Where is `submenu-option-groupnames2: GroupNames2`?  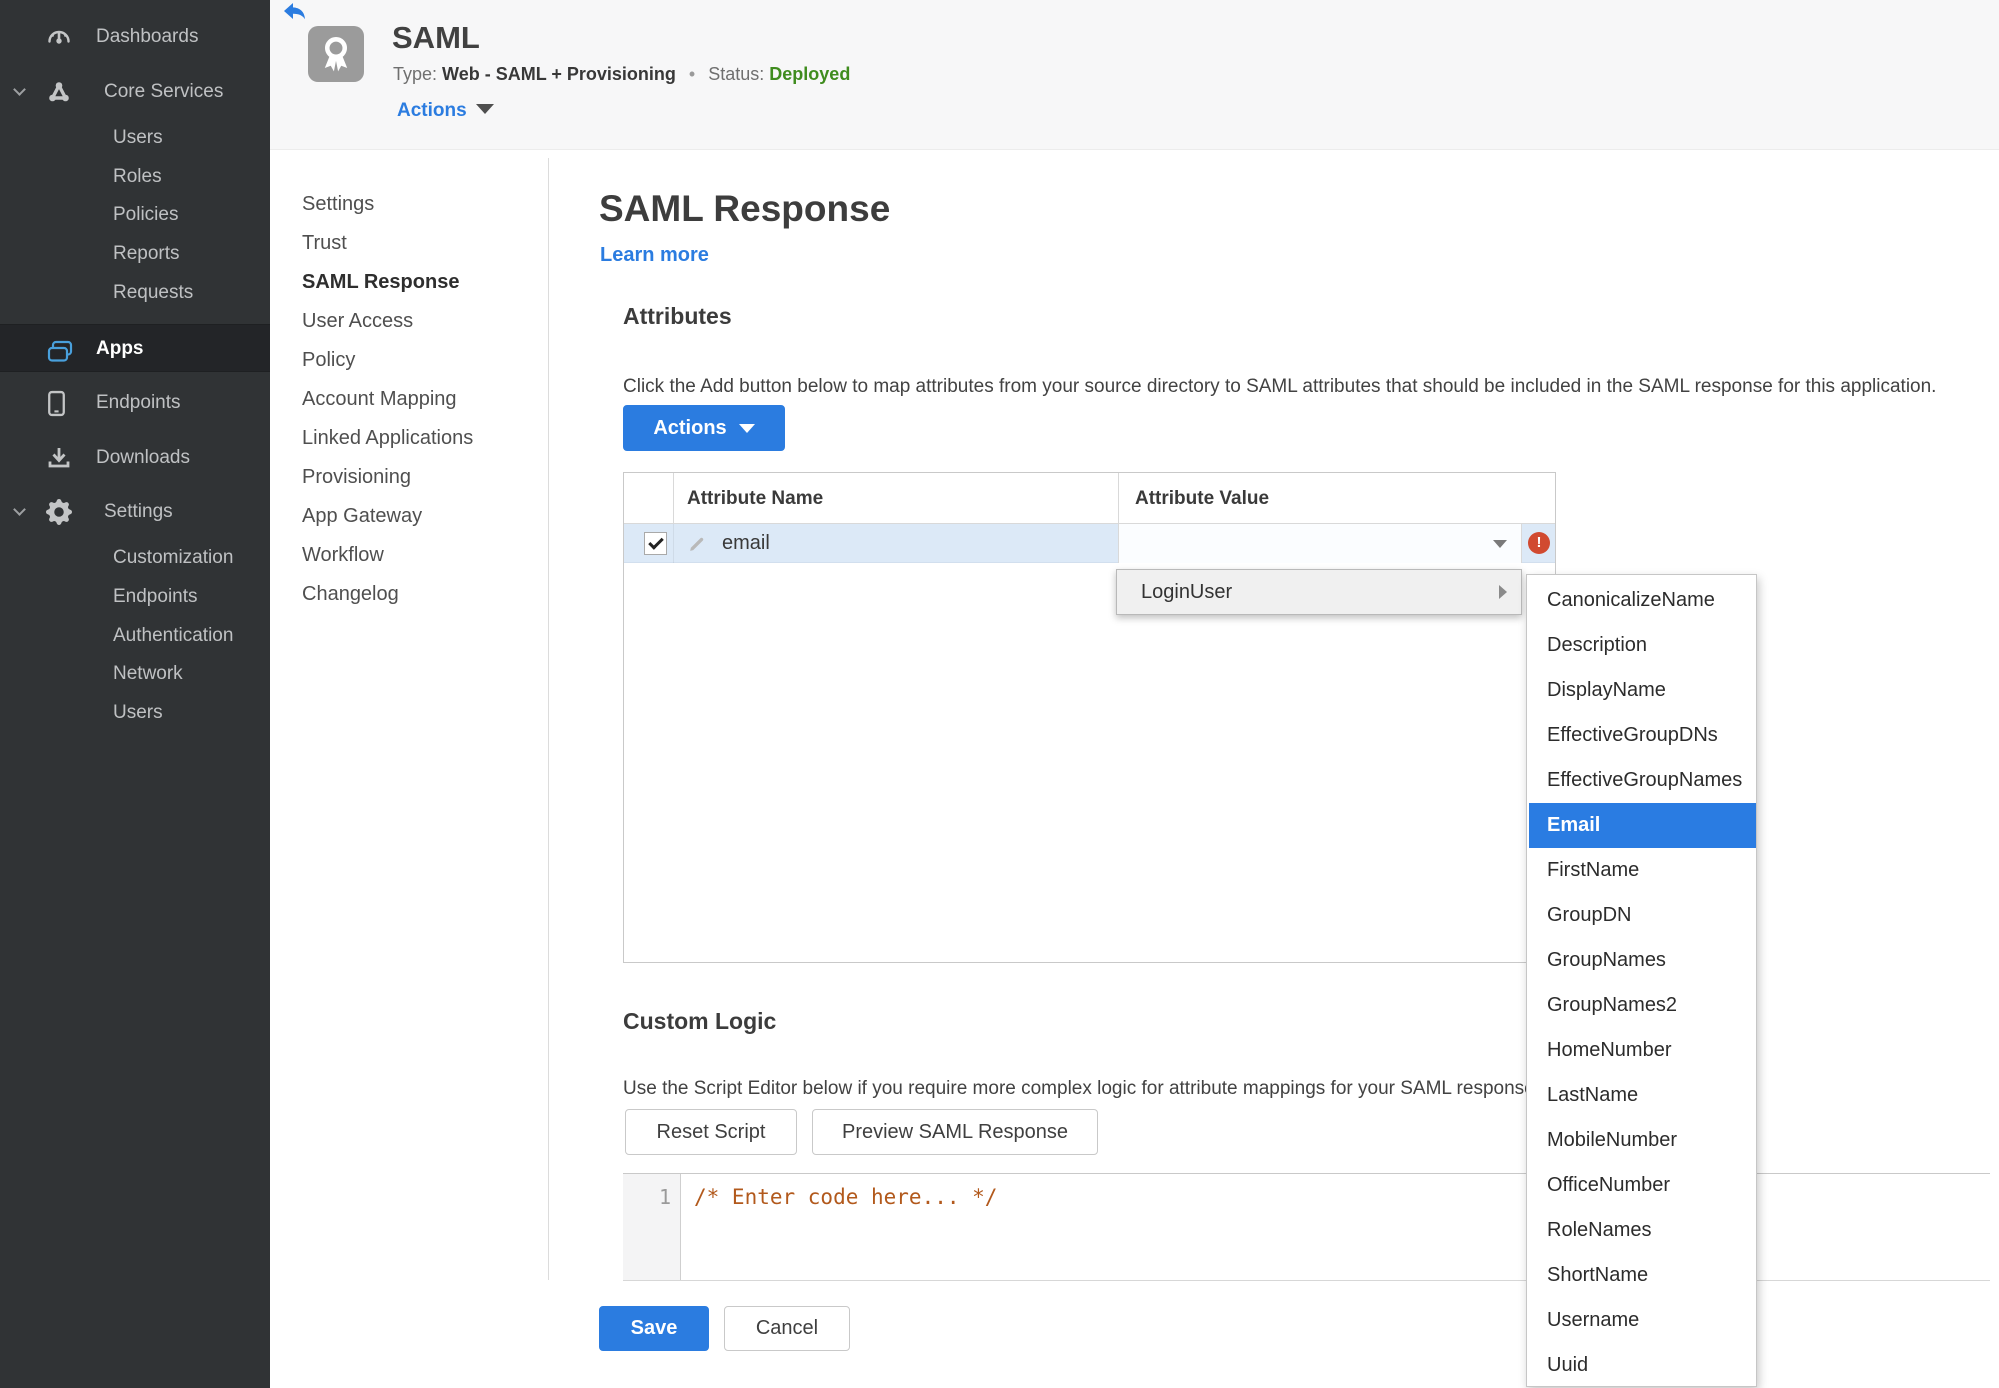 submenu-option-groupnames2: GroupNames2 is located at coordinates (1642, 1005).